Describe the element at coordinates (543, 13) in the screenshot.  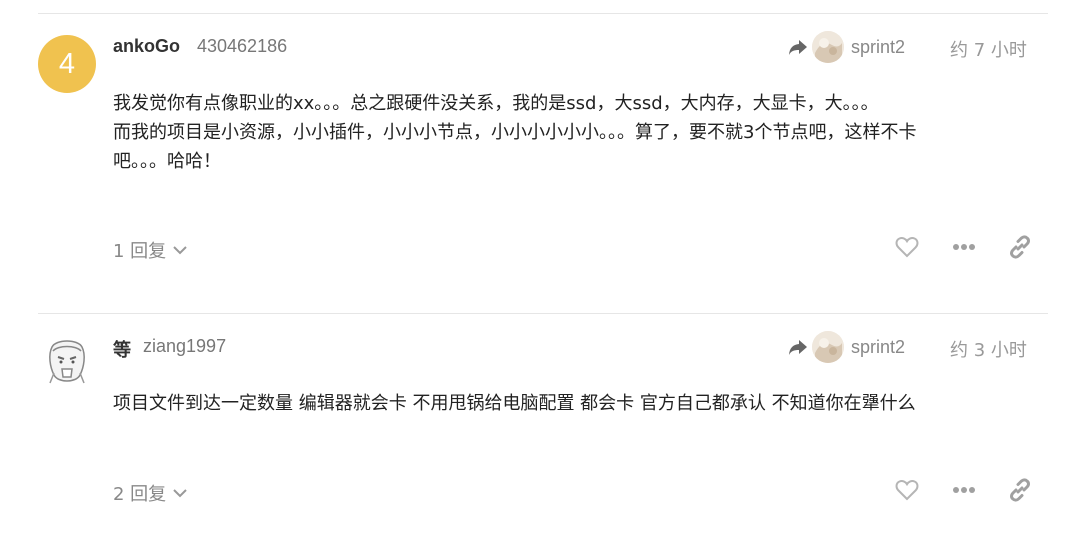
I see `top-divider` at that location.